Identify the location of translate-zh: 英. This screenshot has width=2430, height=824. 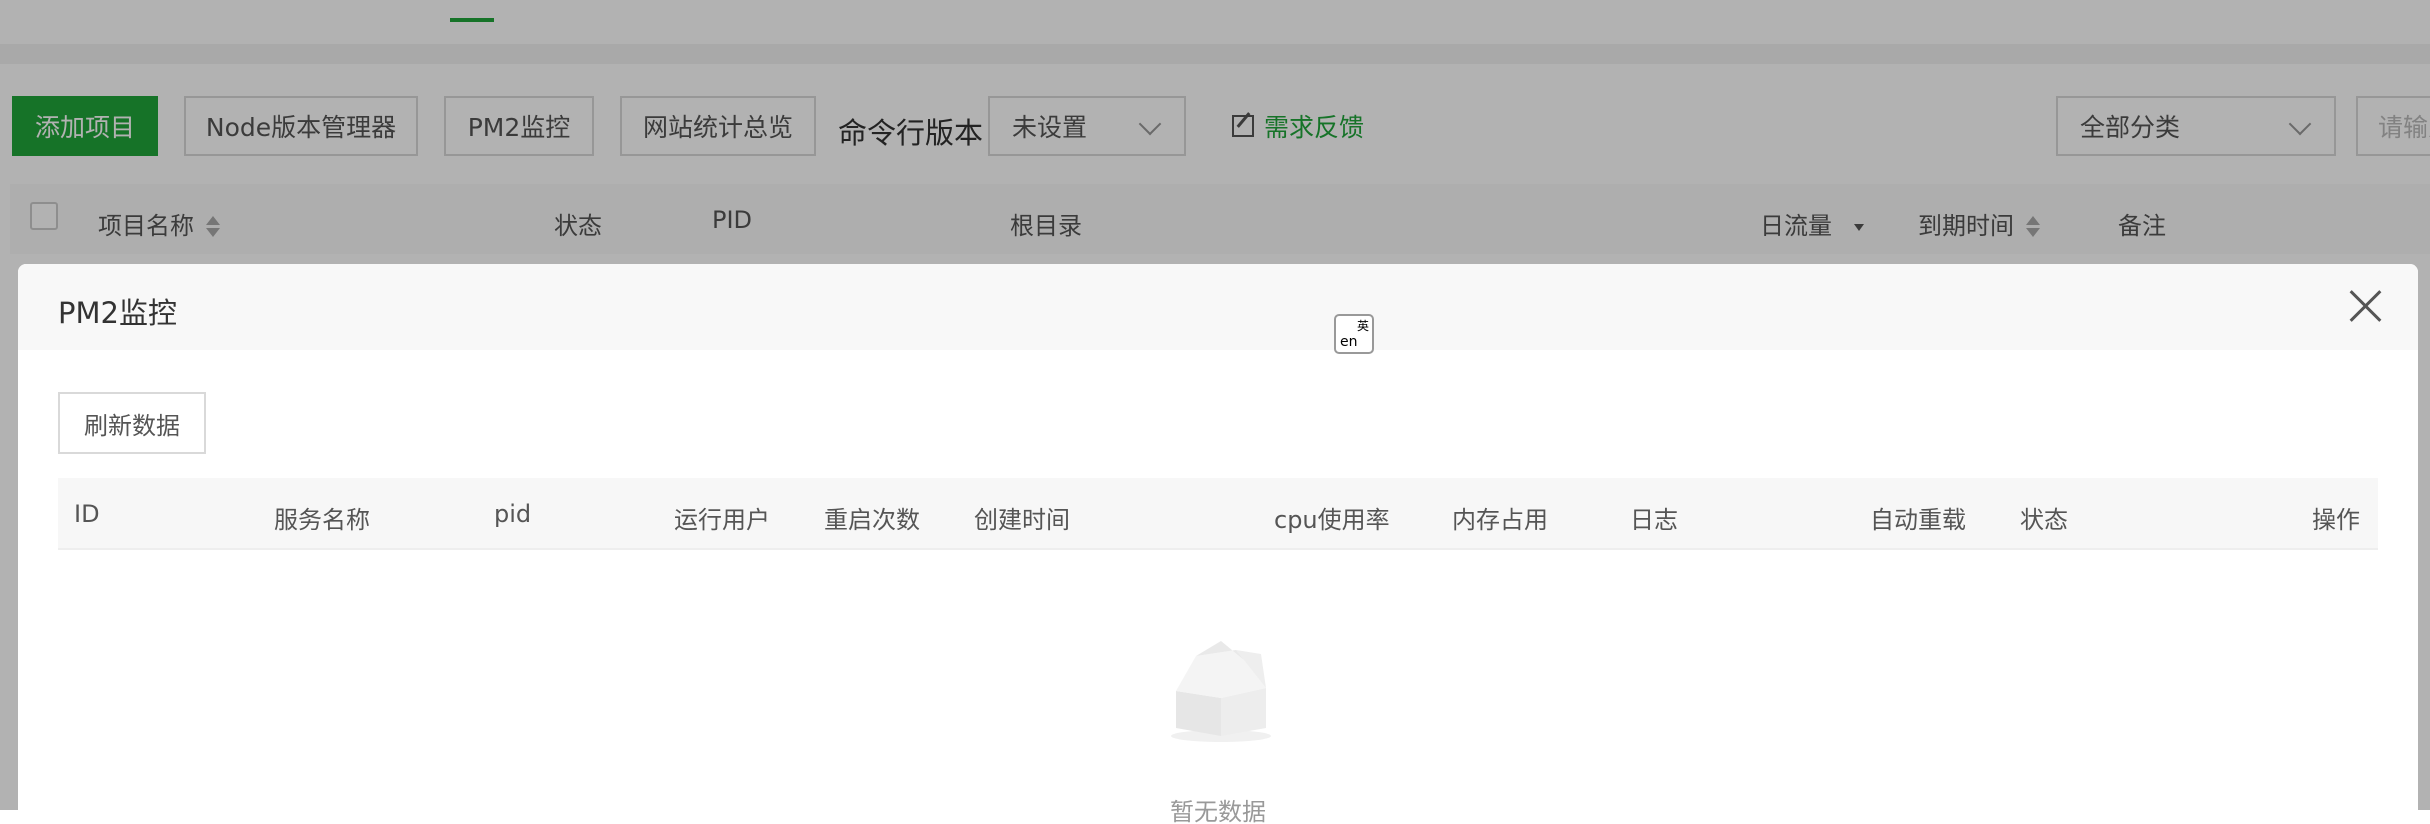
(1362, 326).